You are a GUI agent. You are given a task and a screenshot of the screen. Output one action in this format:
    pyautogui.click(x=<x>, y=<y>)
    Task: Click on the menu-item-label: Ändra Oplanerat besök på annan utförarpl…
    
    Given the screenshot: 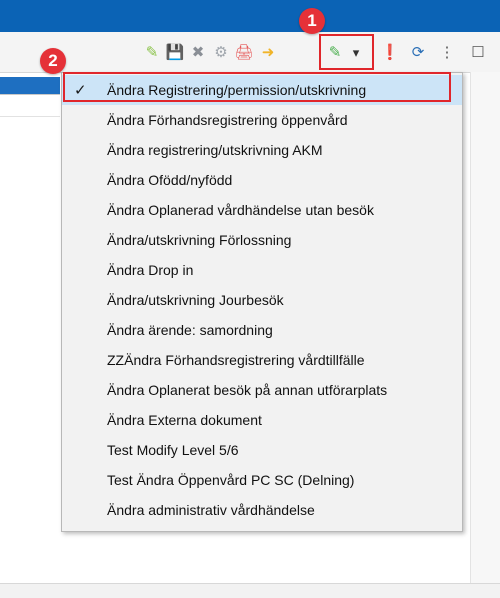 What is the action you would take?
    pyautogui.click(x=247, y=390)
    